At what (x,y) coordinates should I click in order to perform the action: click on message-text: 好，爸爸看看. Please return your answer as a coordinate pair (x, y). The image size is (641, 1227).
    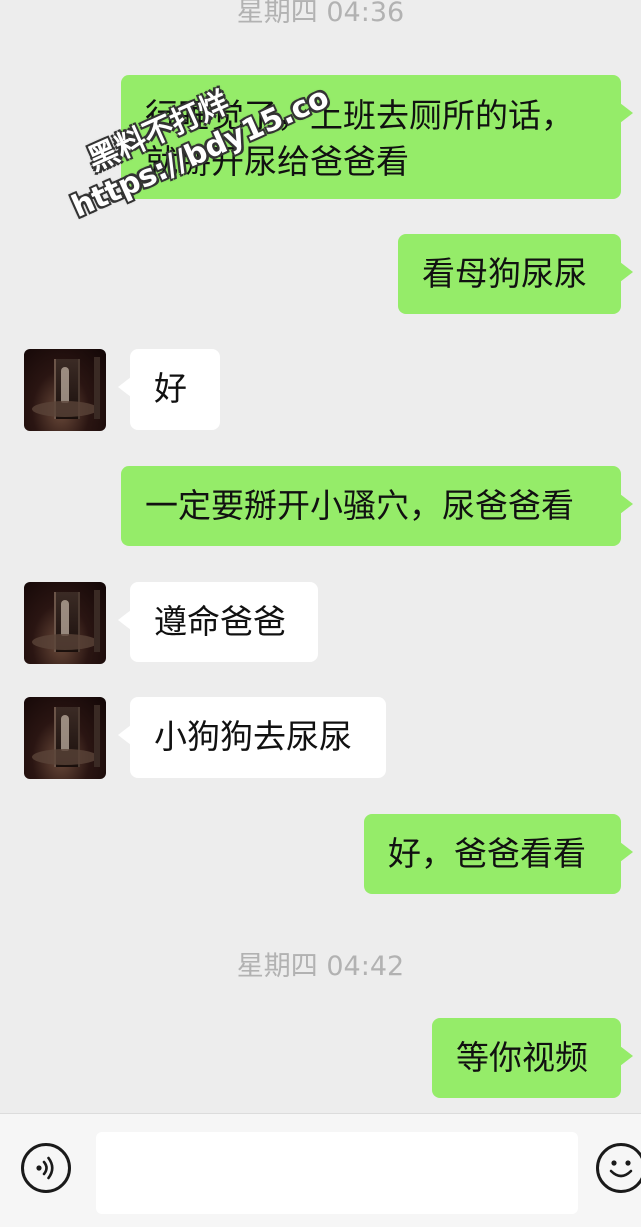
    Looking at the image, I should click on (487, 853).